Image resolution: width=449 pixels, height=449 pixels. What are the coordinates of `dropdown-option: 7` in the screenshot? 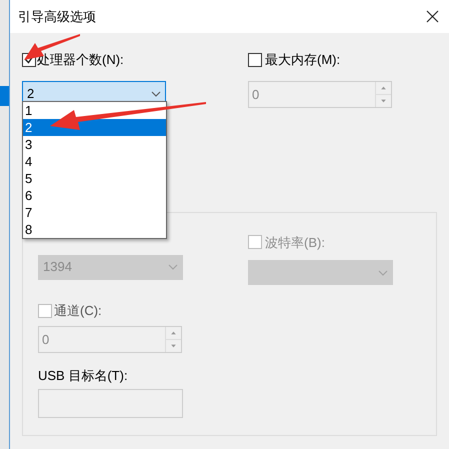 It's located at (94, 212).